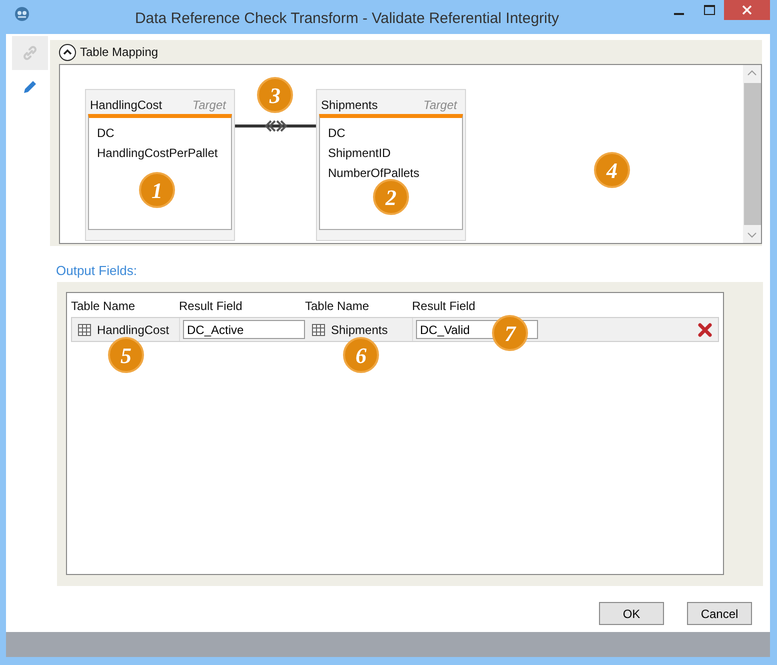  Describe the element at coordinates (360, 153) in the screenshot. I see `field-name: ShipmentID` at that location.